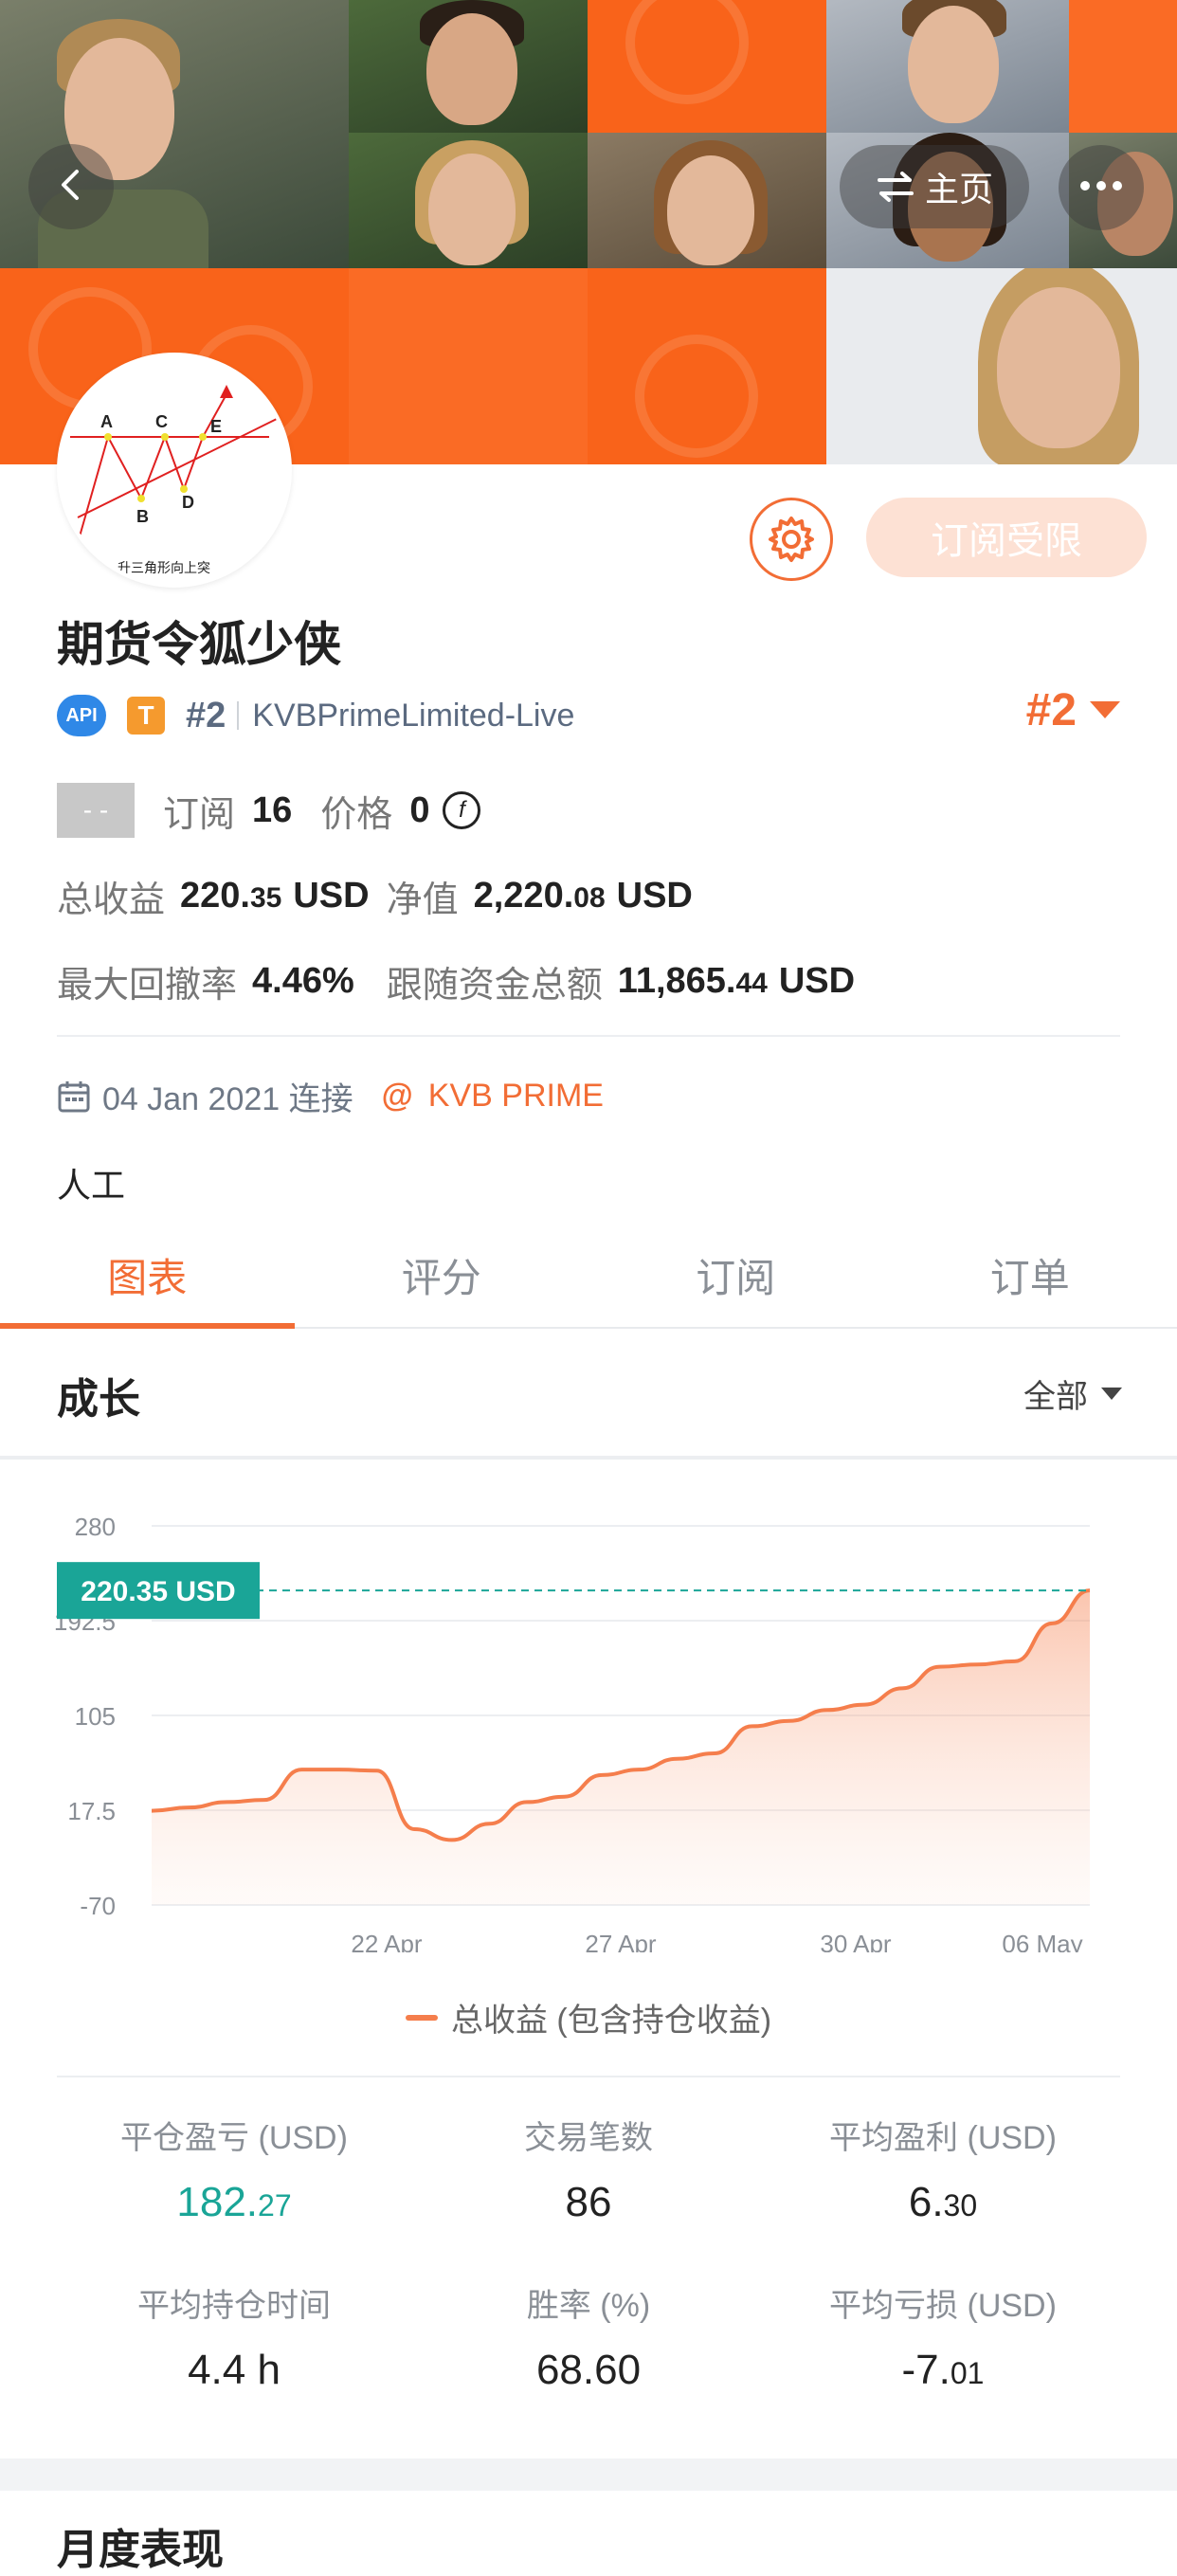  I want to click on series-area, so click(621, 1747).